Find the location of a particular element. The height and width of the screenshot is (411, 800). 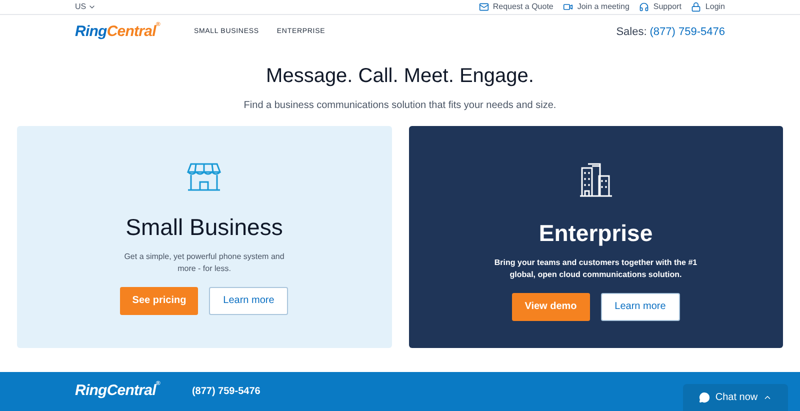

chat-button: Chat now is located at coordinates (735, 397).